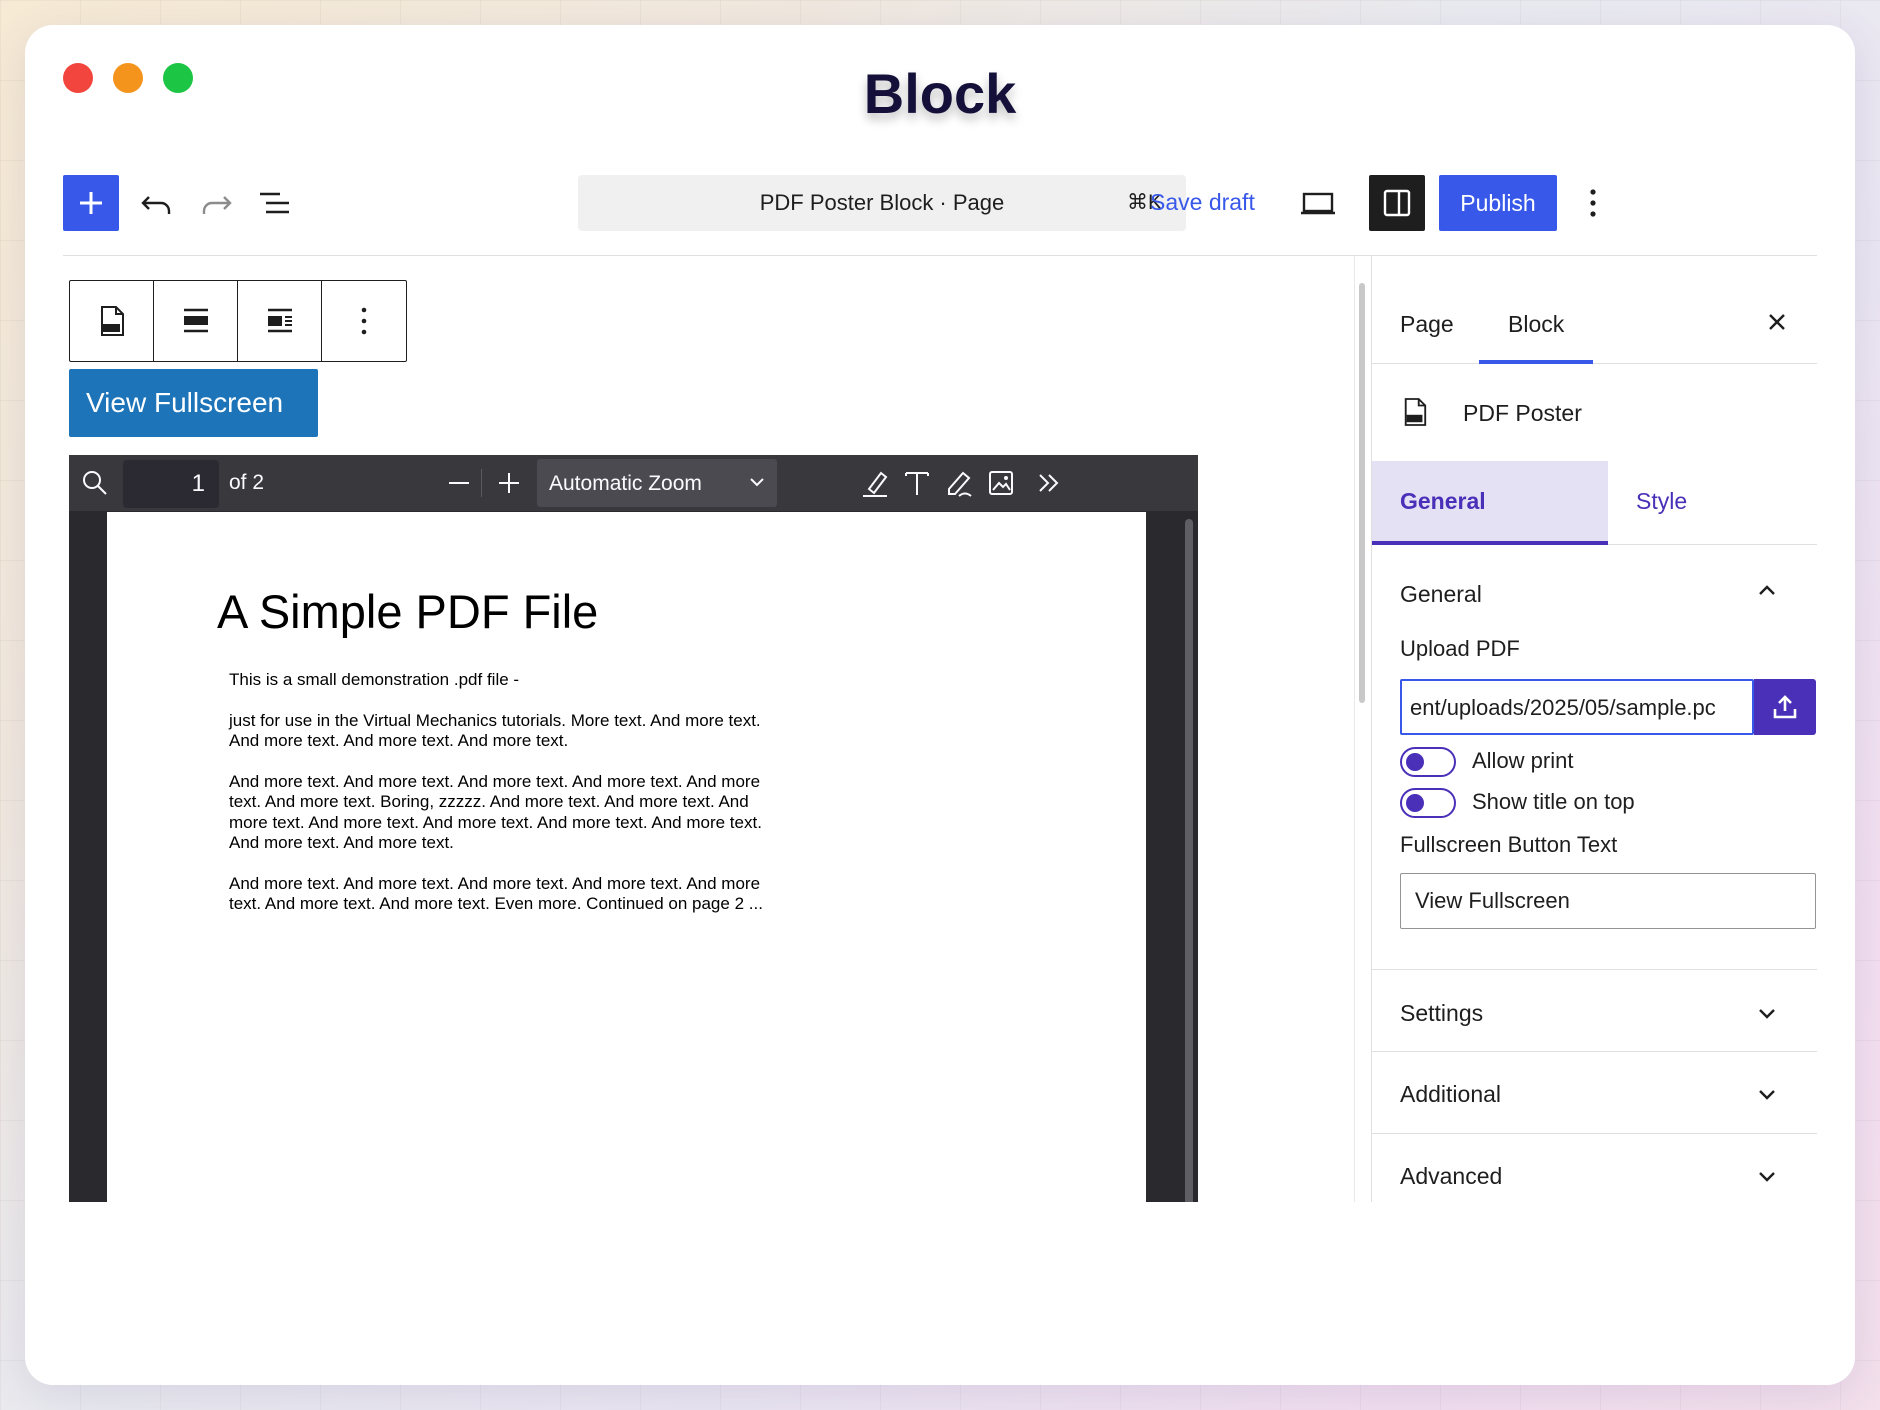  What do you see at coordinates (1362, 493) in the screenshot?
I see `canvas-scrollbar` at bounding box center [1362, 493].